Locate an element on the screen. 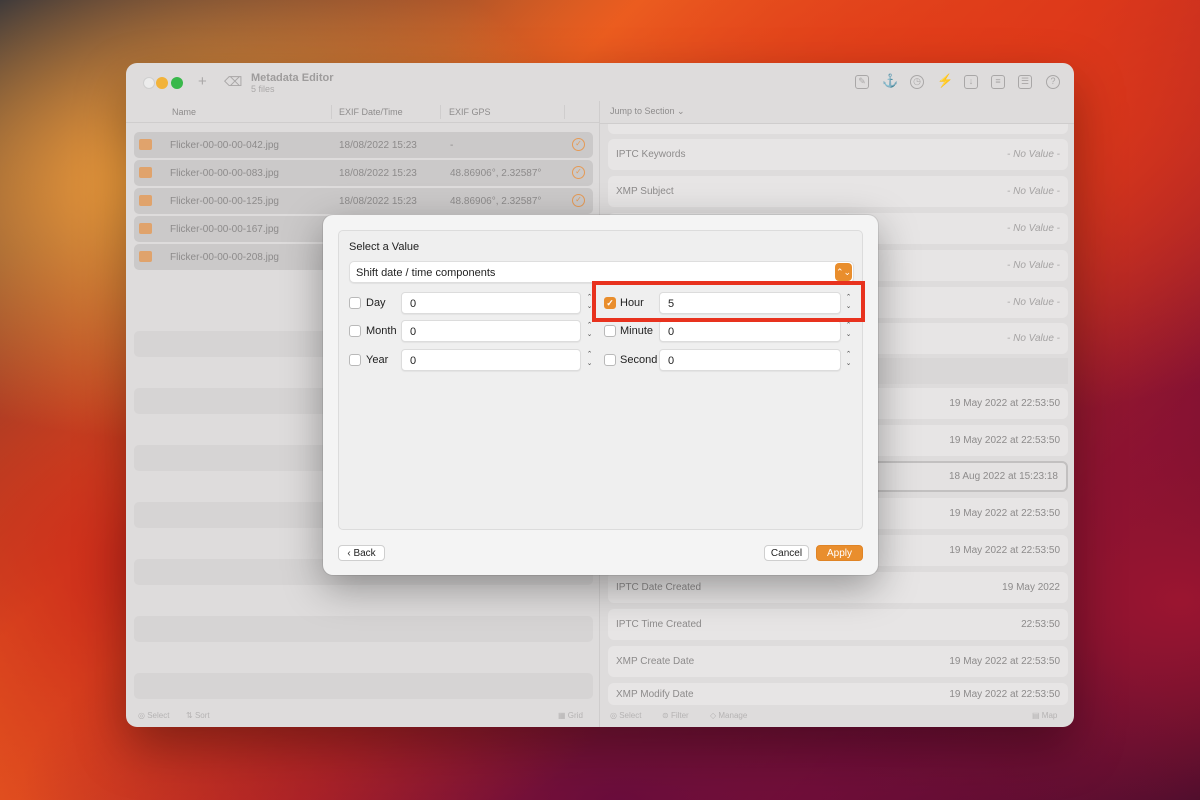 The image size is (1200, 800). minimize-window-button is located at coordinates (162, 83).